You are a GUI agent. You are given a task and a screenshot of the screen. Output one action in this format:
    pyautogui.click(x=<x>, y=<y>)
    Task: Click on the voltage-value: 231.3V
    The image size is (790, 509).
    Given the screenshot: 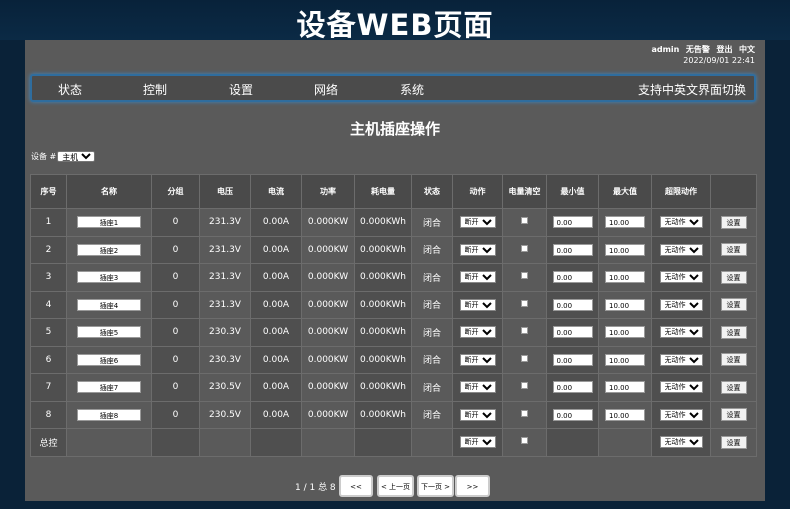 What is the action you would take?
    pyautogui.click(x=225, y=277)
    